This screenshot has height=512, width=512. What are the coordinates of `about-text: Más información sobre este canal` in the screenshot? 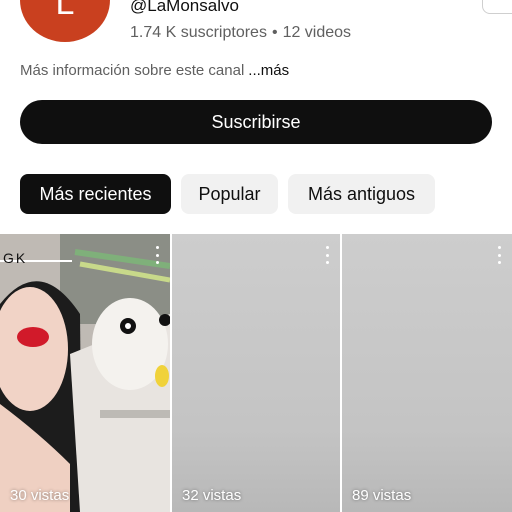 It's located at (132, 70).